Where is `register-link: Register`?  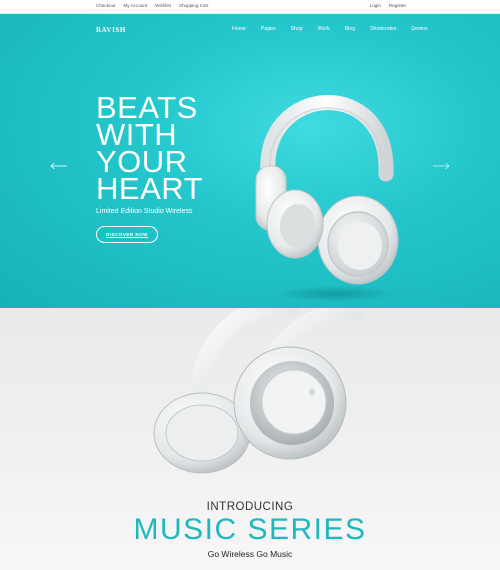
register-link: Register is located at coordinates (397, 5).